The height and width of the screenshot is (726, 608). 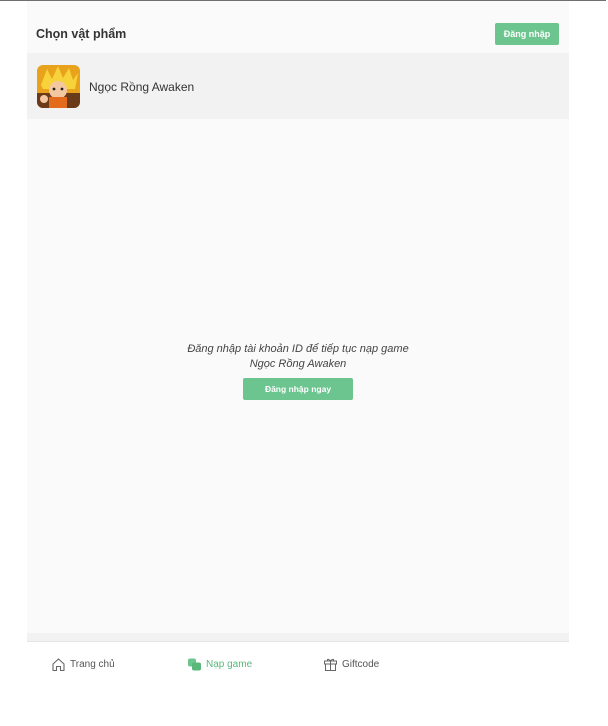 I want to click on nav-item-giftcode: Giftcode, so click(x=351, y=664).